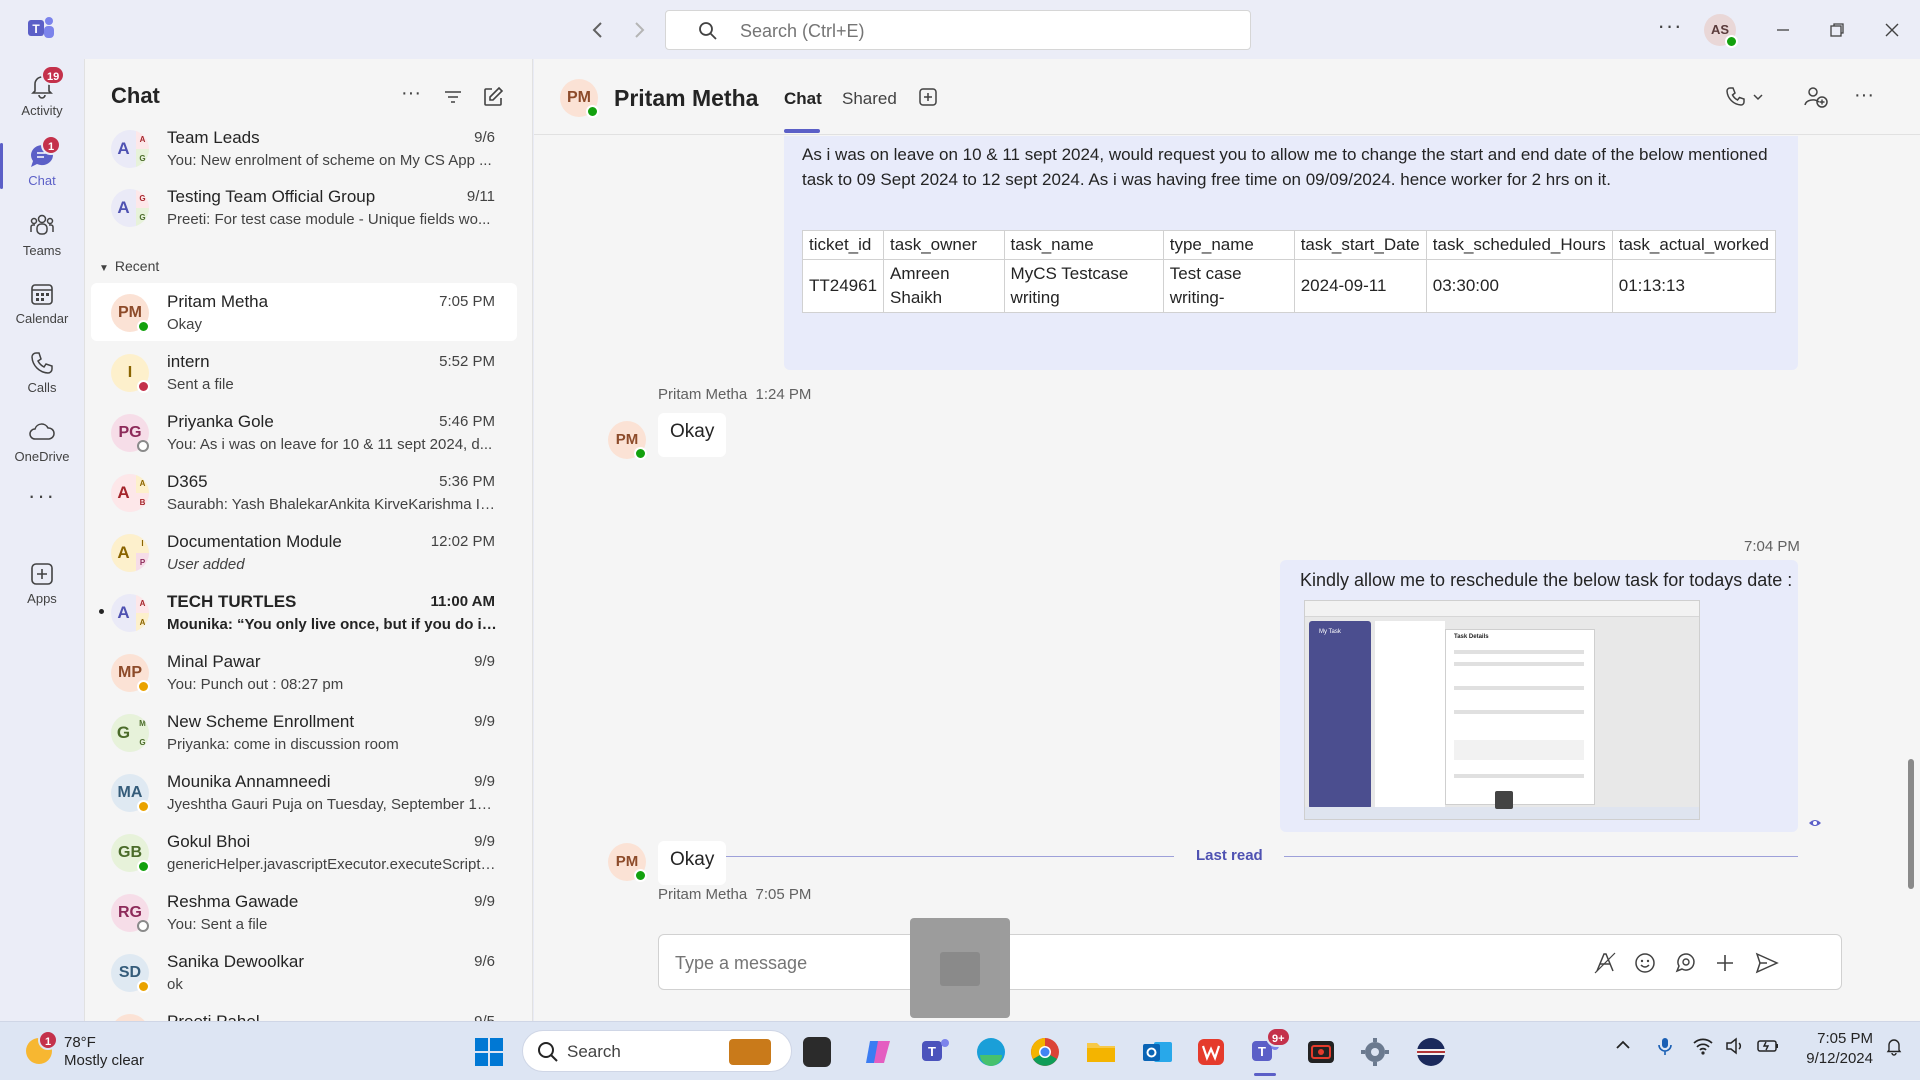 Image resolution: width=1920 pixels, height=1080 pixels. Describe the element at coordinates (1360, 245) in the screenshot. I see `table-header-cell: task_start_Date` at that location.